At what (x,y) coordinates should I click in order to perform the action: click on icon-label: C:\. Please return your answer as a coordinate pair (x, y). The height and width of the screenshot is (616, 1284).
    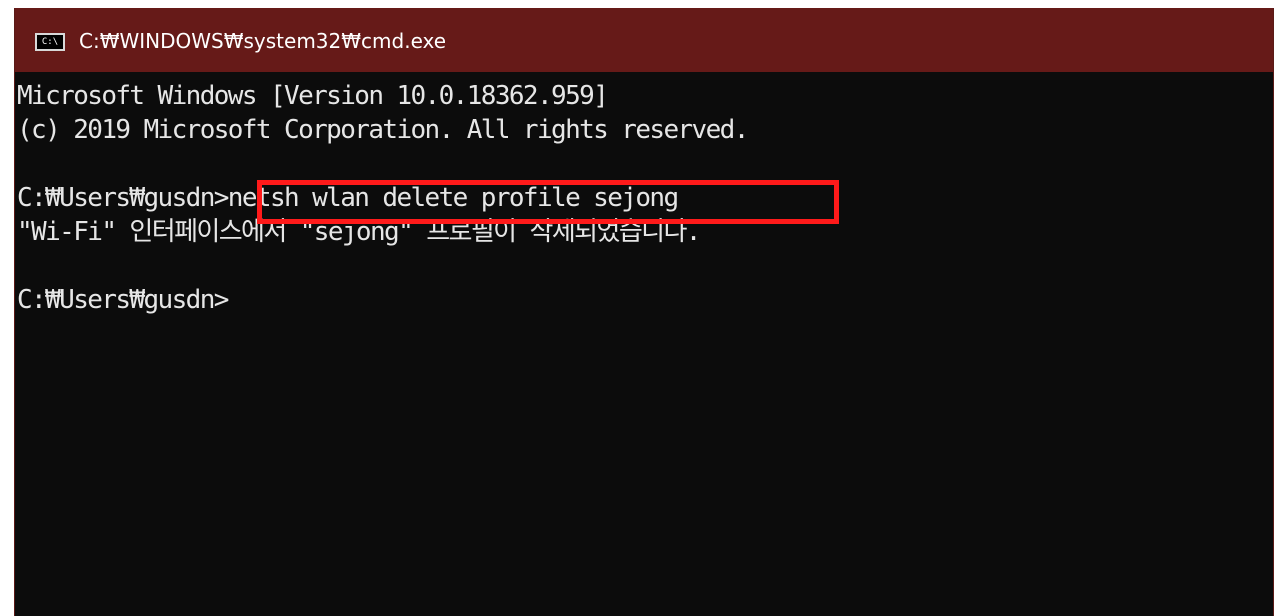
    Looking at the image, I should click on (50, 41).